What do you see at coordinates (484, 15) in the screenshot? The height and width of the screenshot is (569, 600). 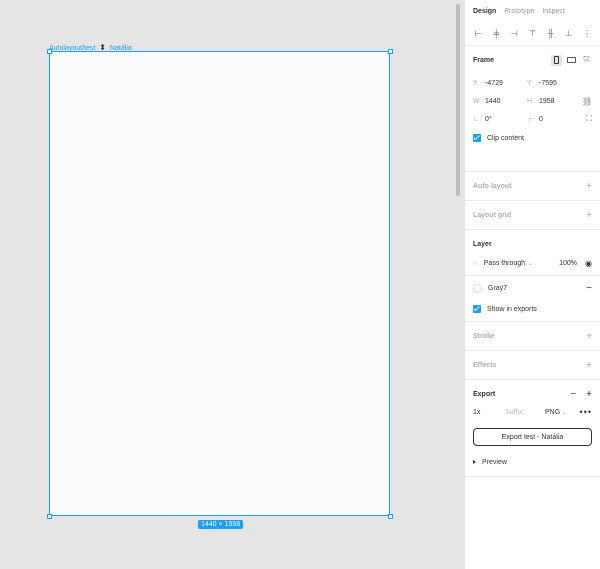 I see `tab-design: Design` at bounding box center [484, 15].